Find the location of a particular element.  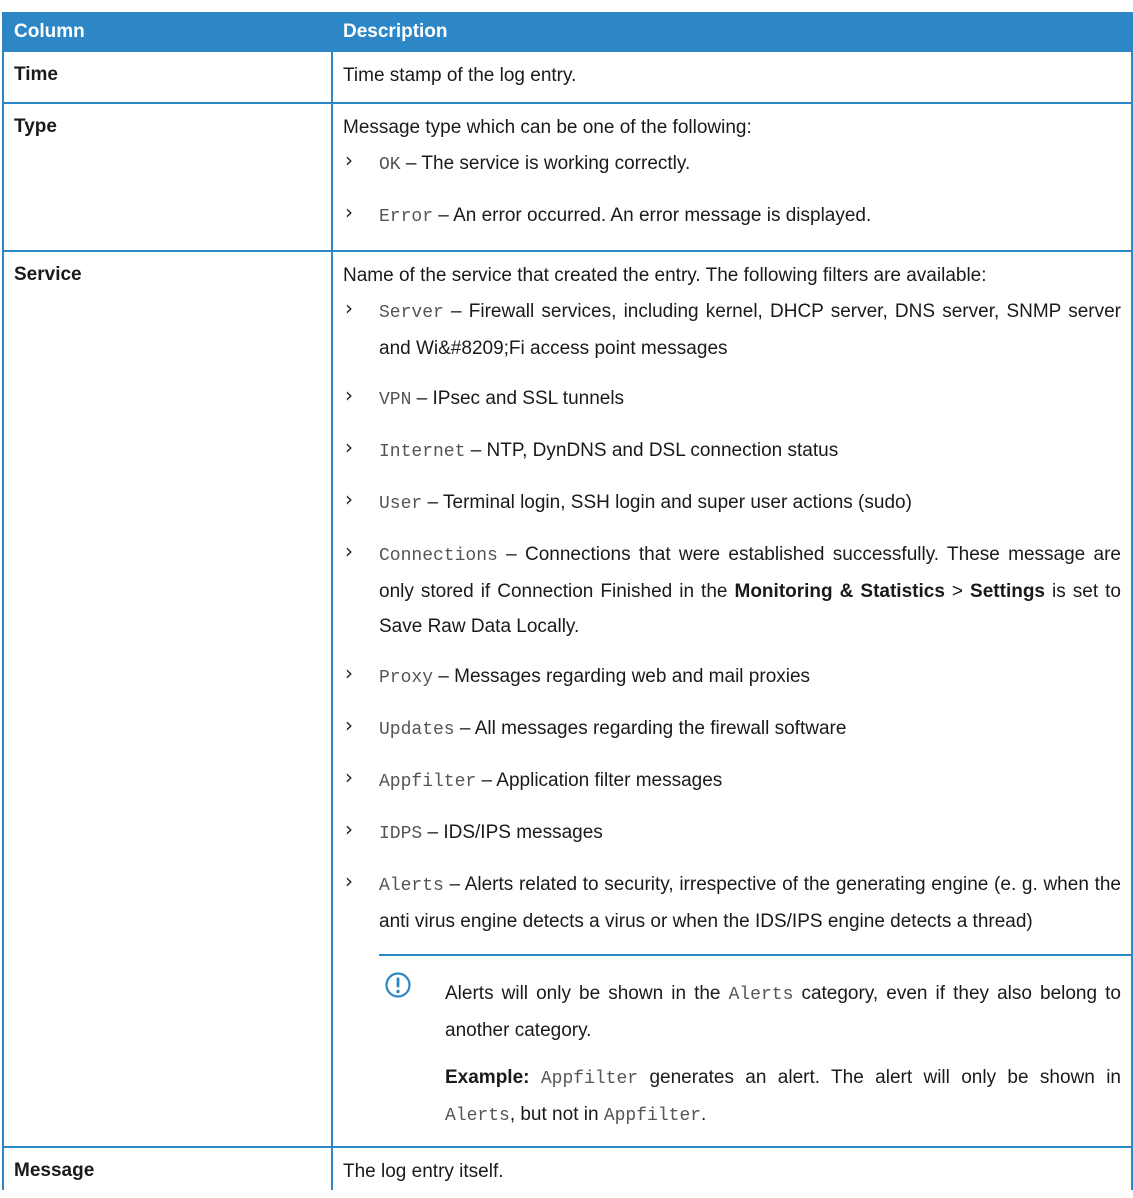

code-term: Connections is located at coordinates (438, 556).